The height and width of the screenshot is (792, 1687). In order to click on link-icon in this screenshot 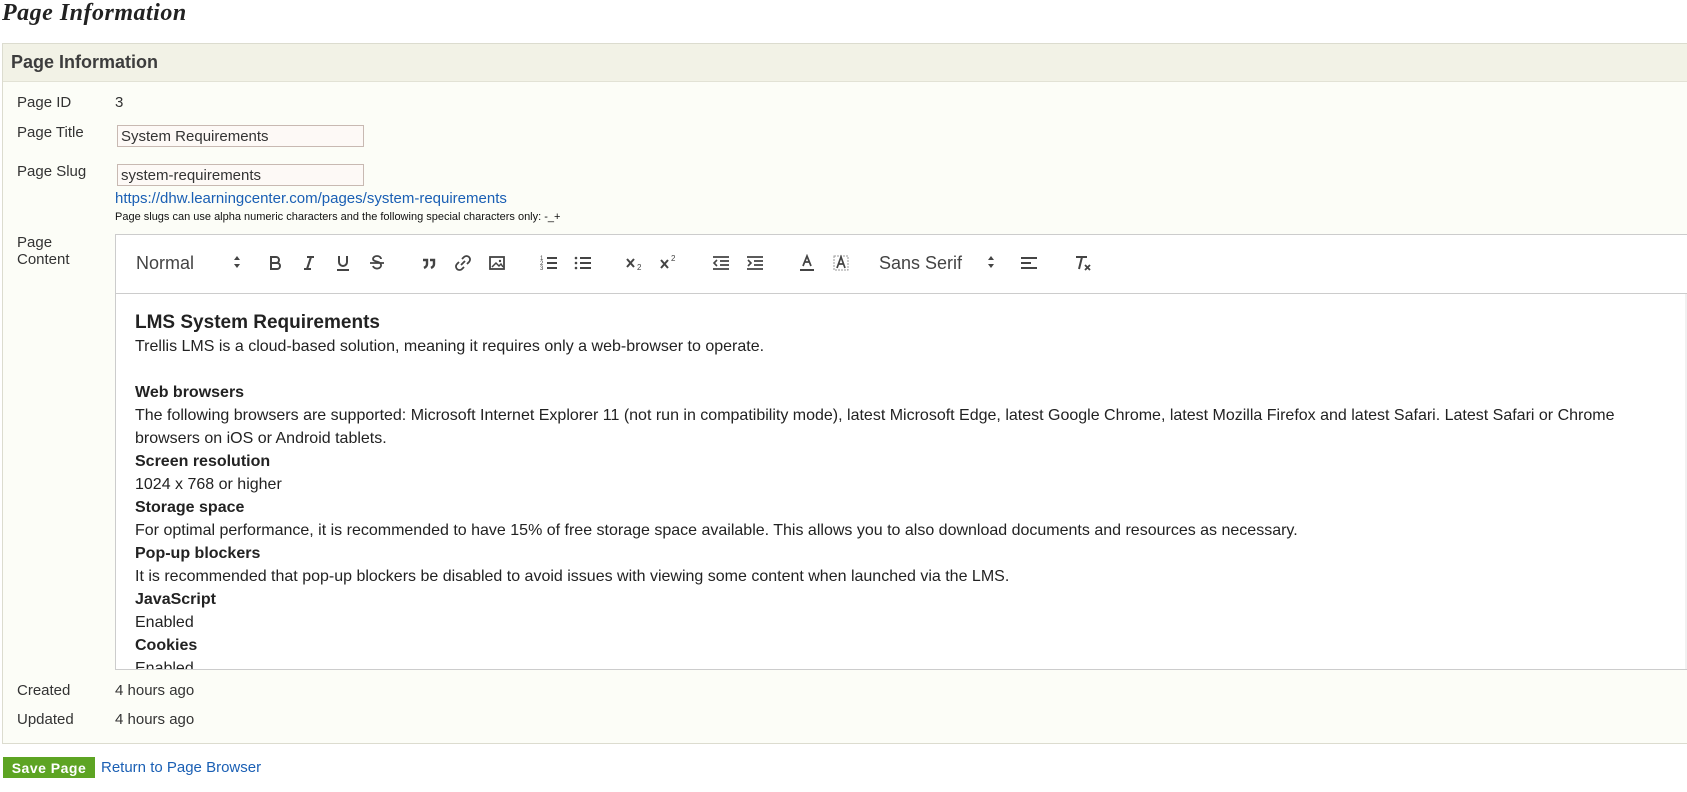, I will do `click(463, 263)`.